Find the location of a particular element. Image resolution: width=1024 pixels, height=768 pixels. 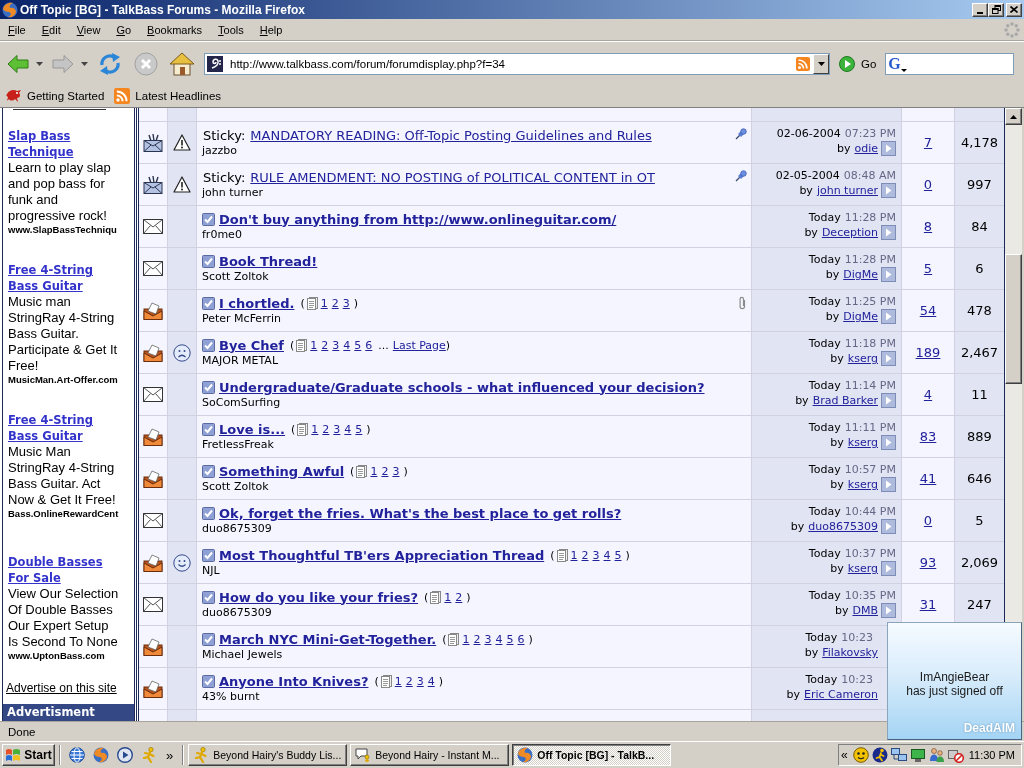

dropdown-button is located at coordinates (821, 63).